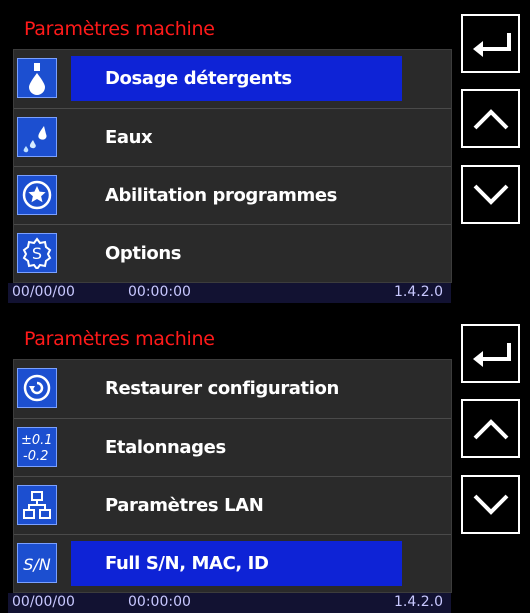 The height and width of the screenshot is (613, 530). What do you see at coordinates (198, 78) in the screenshot?
I see `menu-item-label: Dosage détergents` at bounding box center [198, 78].